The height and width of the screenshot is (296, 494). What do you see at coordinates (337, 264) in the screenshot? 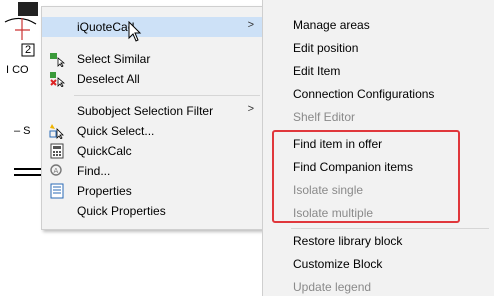
I see `submenu-item-customize-block: Customize Block` at bounding box center [337, 264].